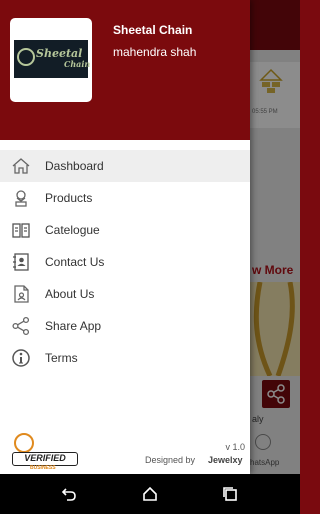  I want to click on menu-item-label: Share App, so click(73, 326).